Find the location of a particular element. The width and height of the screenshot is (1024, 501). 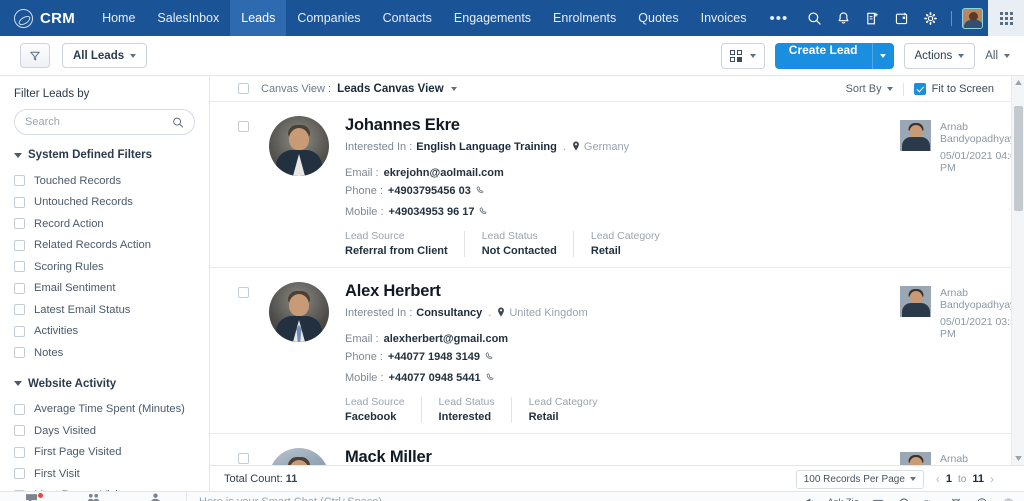

checkbox-checked is located at coordinates (919, 89).